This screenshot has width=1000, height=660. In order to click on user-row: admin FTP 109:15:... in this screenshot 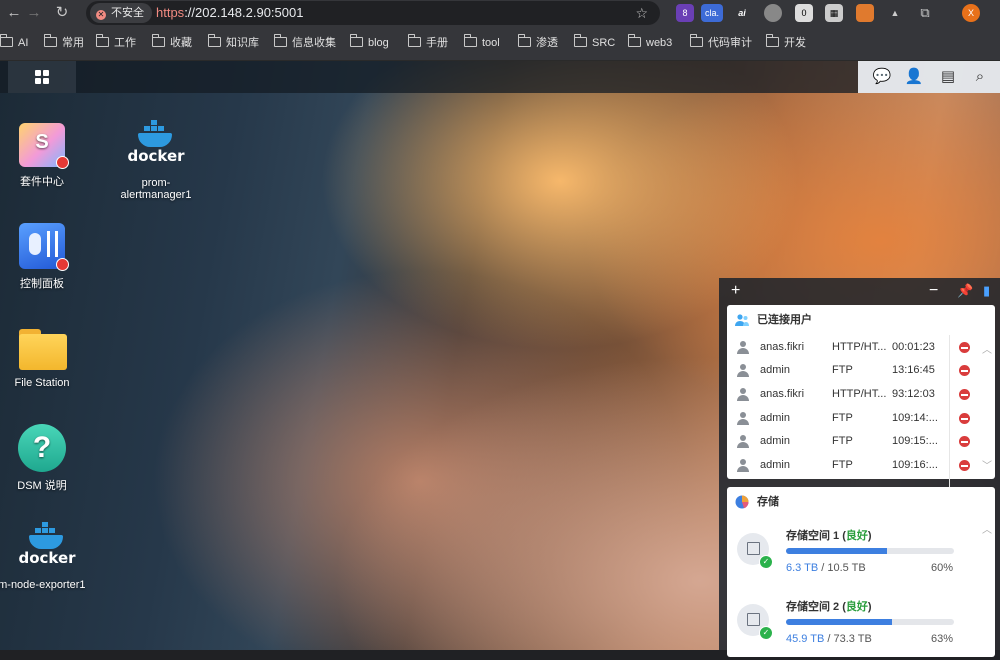, I will do `click(861, 441)`.